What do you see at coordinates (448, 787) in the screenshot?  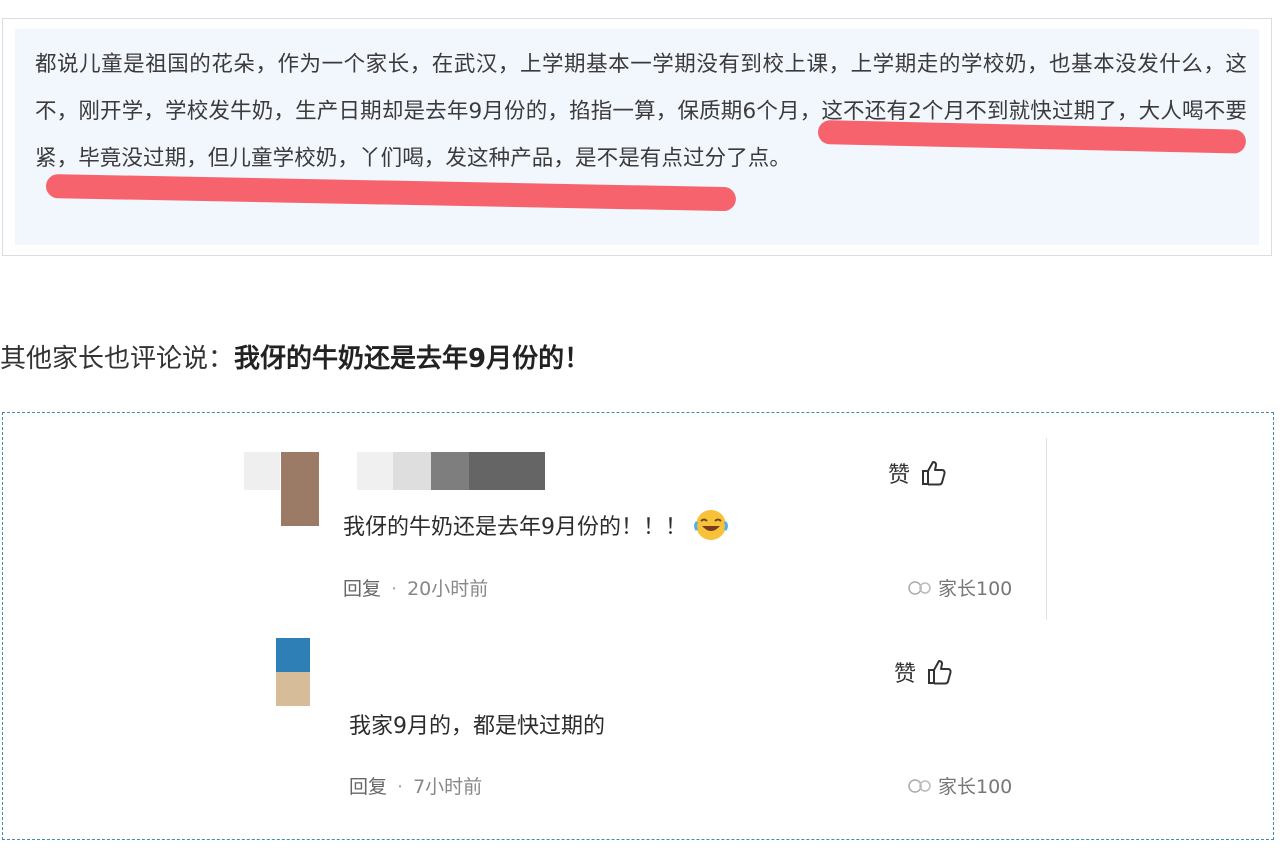 I see `comment-time: 7小时前` at bounding box center [448, 787].